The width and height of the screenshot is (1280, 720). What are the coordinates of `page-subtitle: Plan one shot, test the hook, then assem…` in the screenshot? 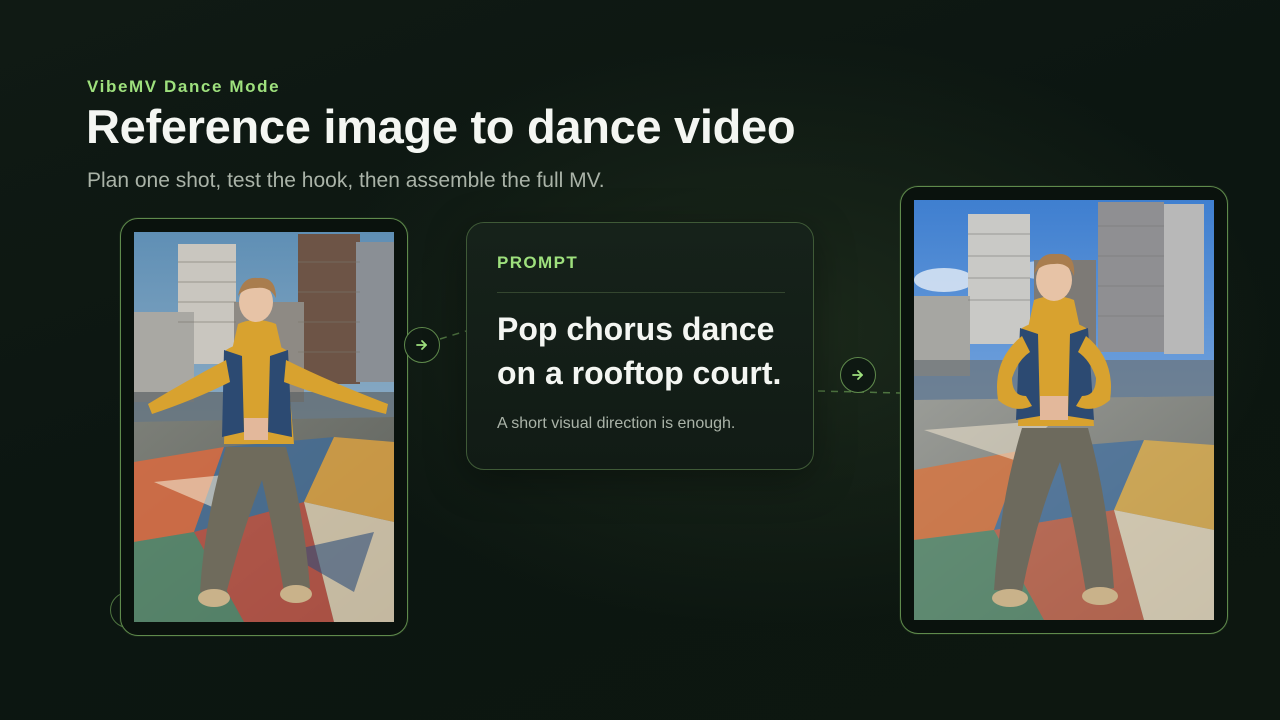 It's located at (346, 180).